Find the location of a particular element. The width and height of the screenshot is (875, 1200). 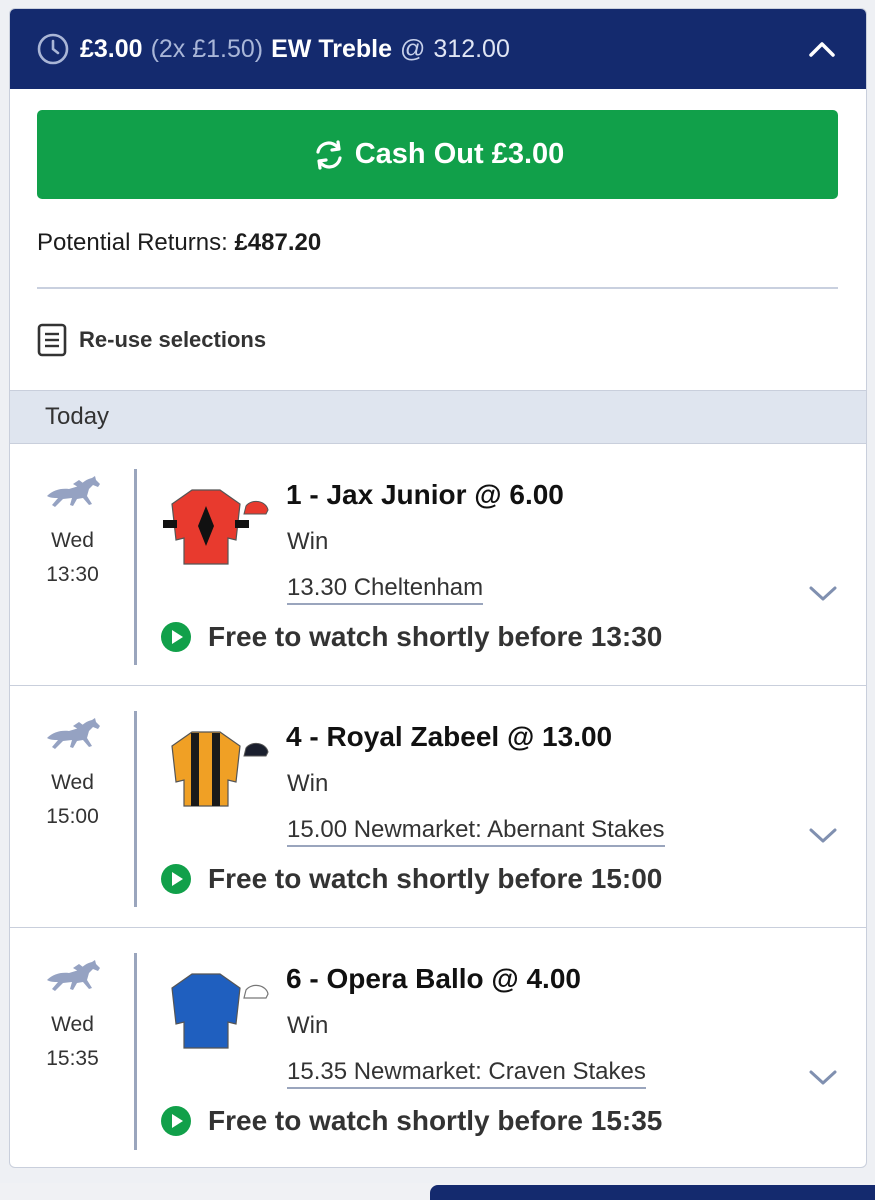

free-to-watch: Free to watch shortly before 15:35 is located at coordinates (411, 1121).